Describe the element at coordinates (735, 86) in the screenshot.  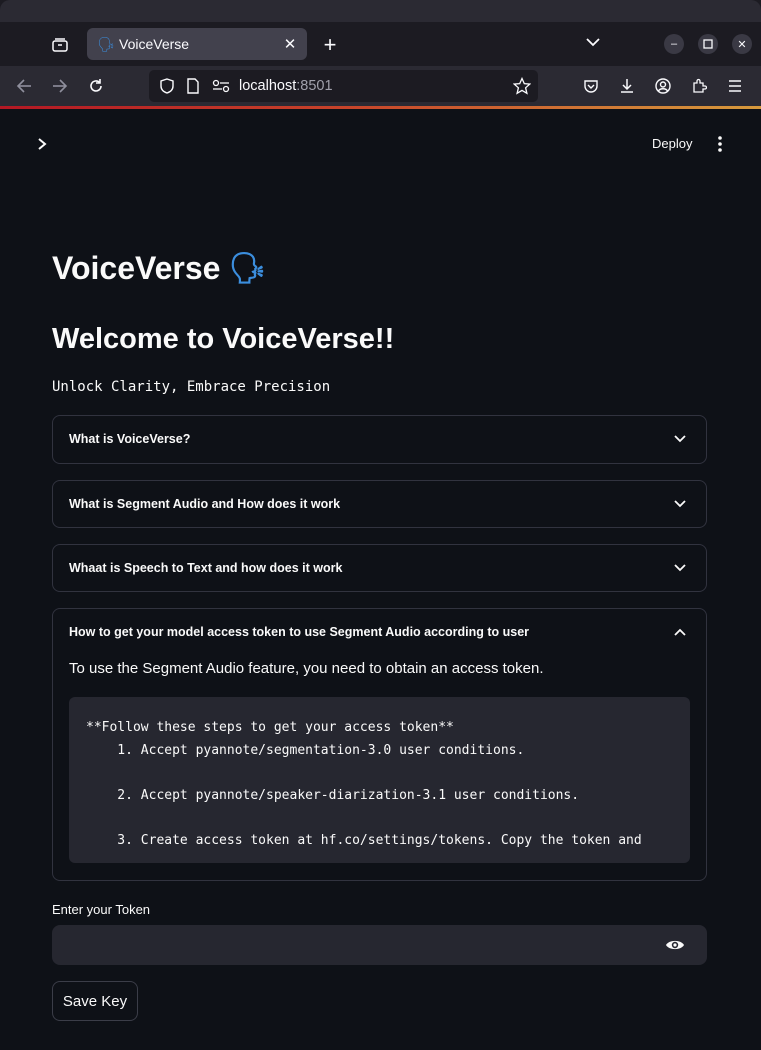
I see `menu-icon` at that location.